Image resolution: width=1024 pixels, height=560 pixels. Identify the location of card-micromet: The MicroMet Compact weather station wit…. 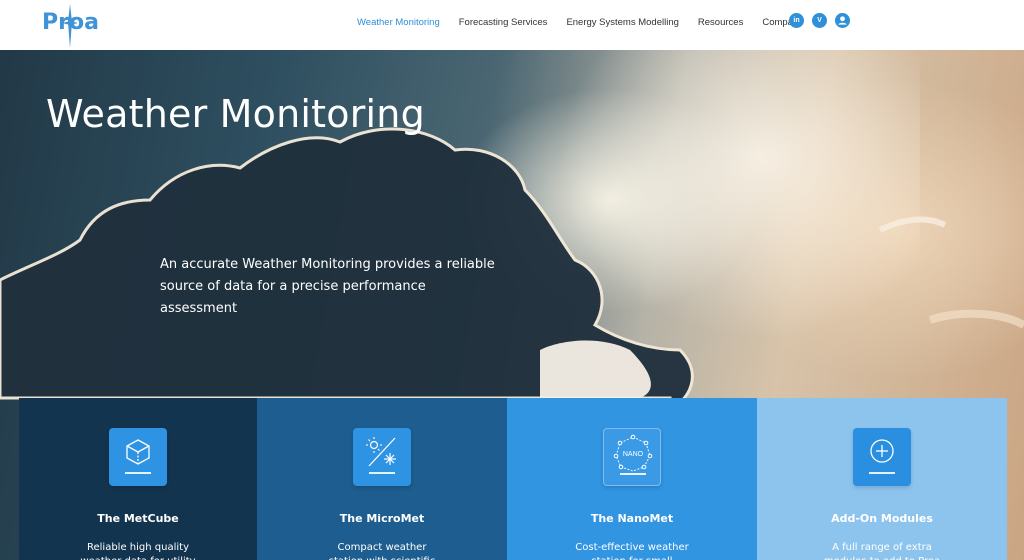
(382, 479).